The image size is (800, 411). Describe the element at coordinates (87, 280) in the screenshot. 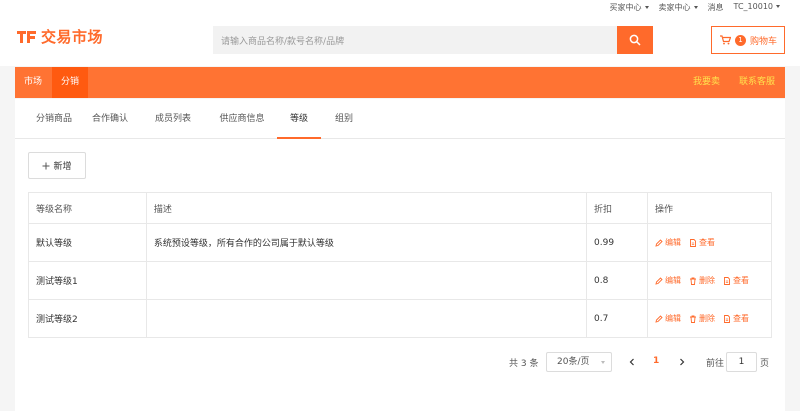

I see `level-name-cell: 测试等级1` at that location.